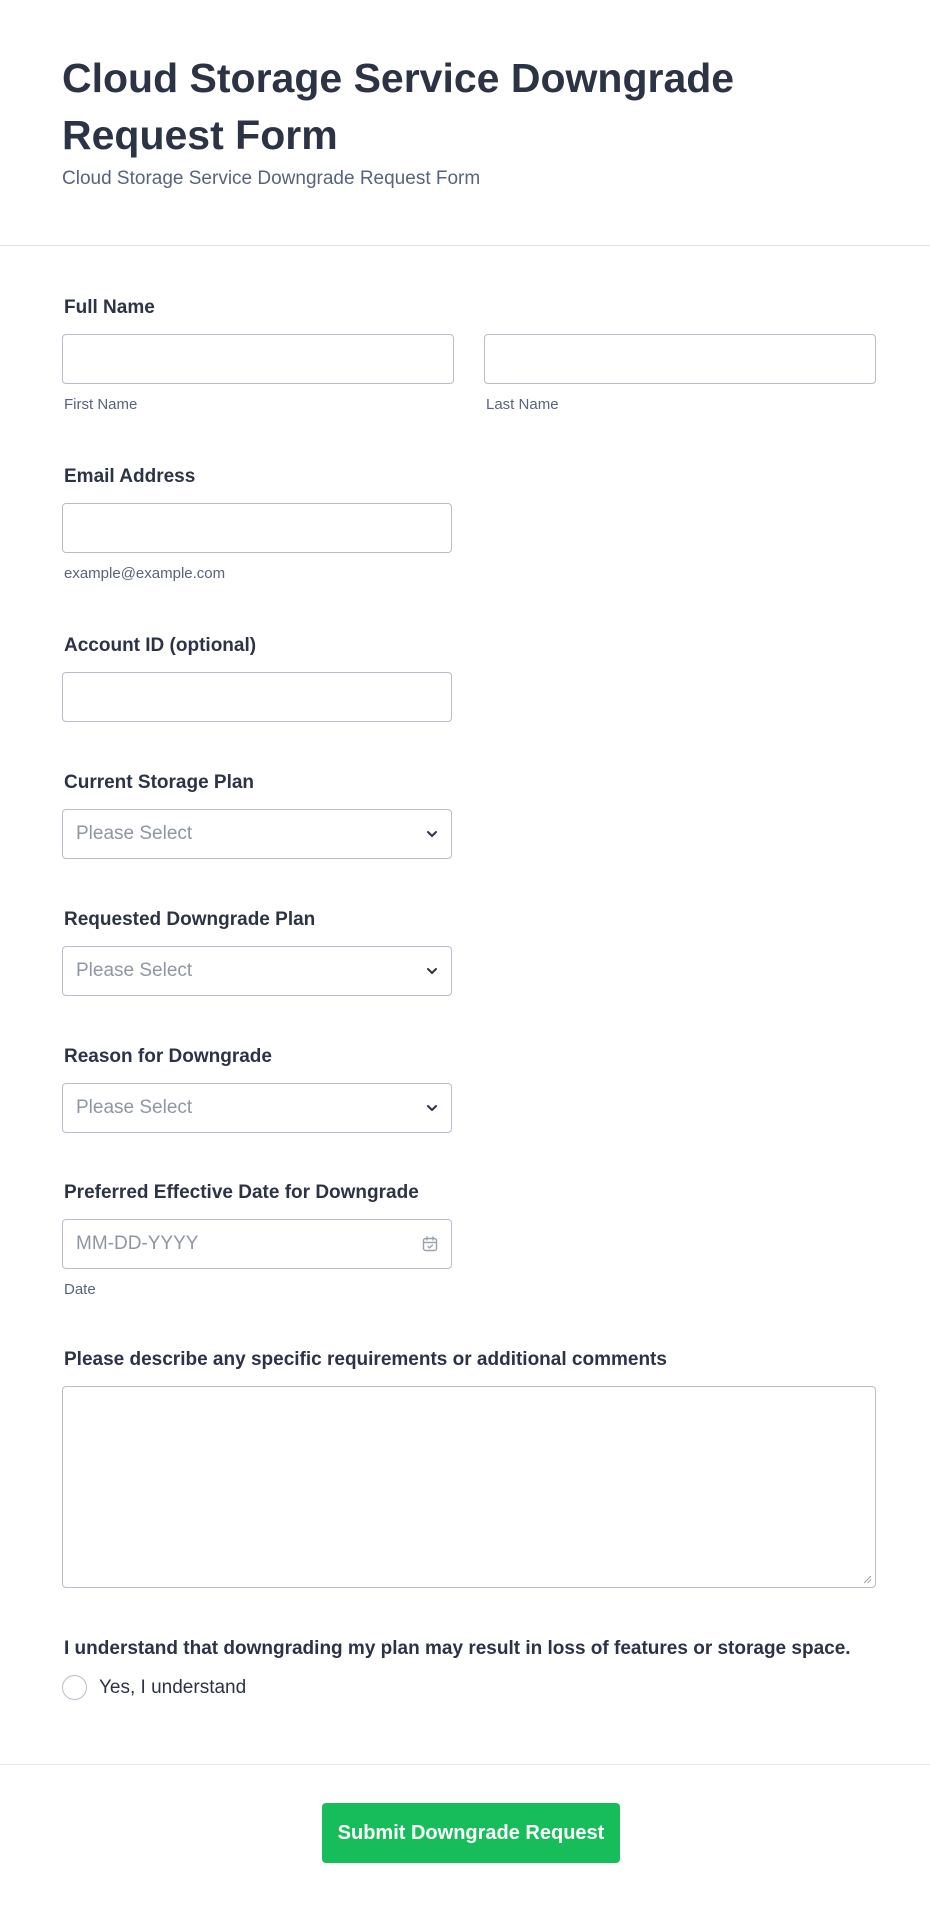 The width and height of the screenshot is (930, 1911). What do you see at coordinates (160, 645) in the screenshot?
I see `account-id-label: Account ID (optional)` at bounding box center [160, 645].